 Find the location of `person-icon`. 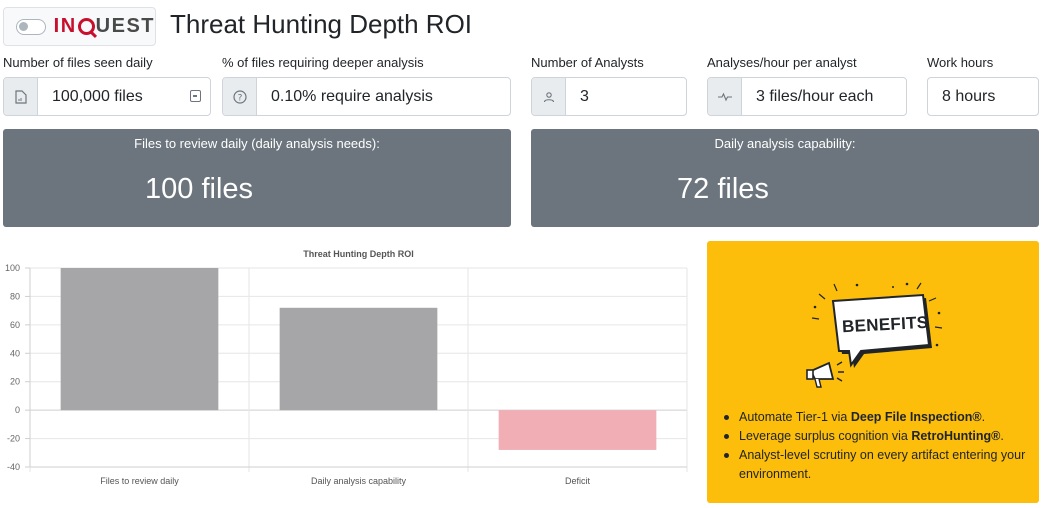

person-icon is located at coordinates (549, 96).